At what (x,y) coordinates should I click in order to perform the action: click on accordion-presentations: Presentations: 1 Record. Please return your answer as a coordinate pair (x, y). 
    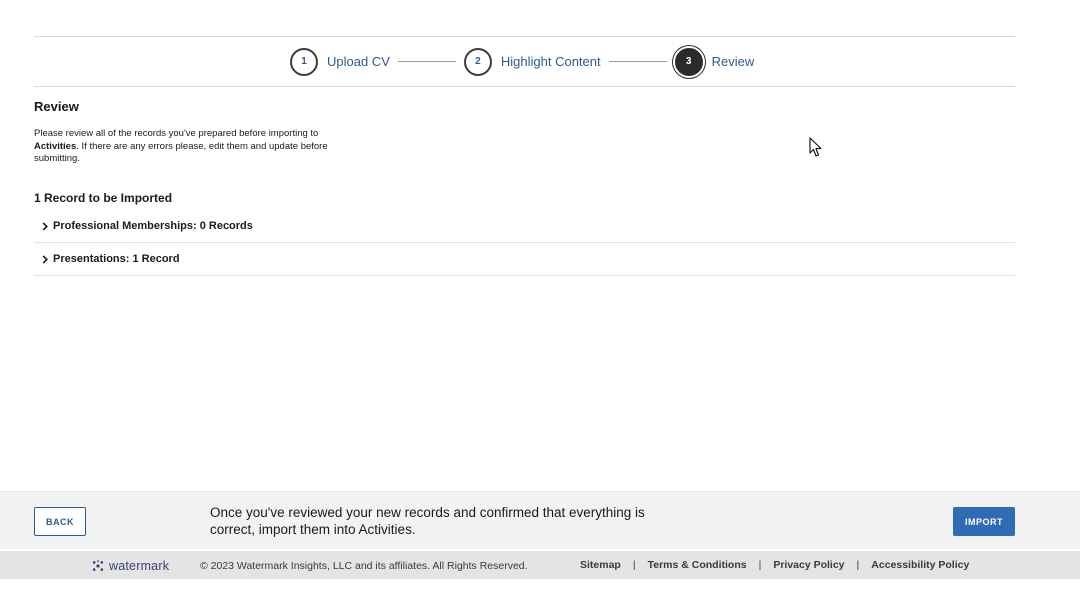
    Looking at the image, I should click on (524, 259).